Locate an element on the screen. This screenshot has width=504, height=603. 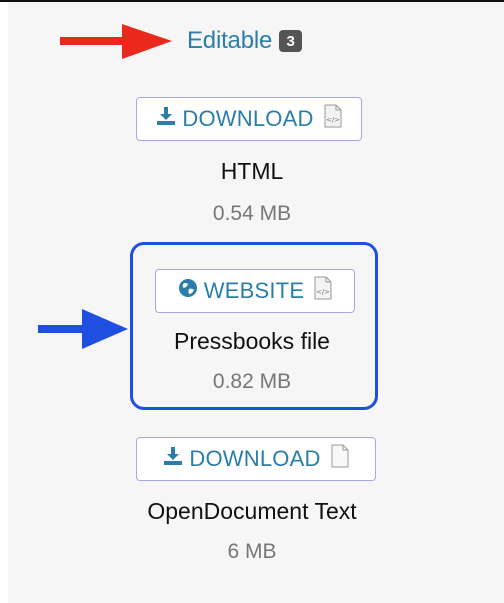
download-odt-label: DOWNLOAD is located at coordinates (255, 458).